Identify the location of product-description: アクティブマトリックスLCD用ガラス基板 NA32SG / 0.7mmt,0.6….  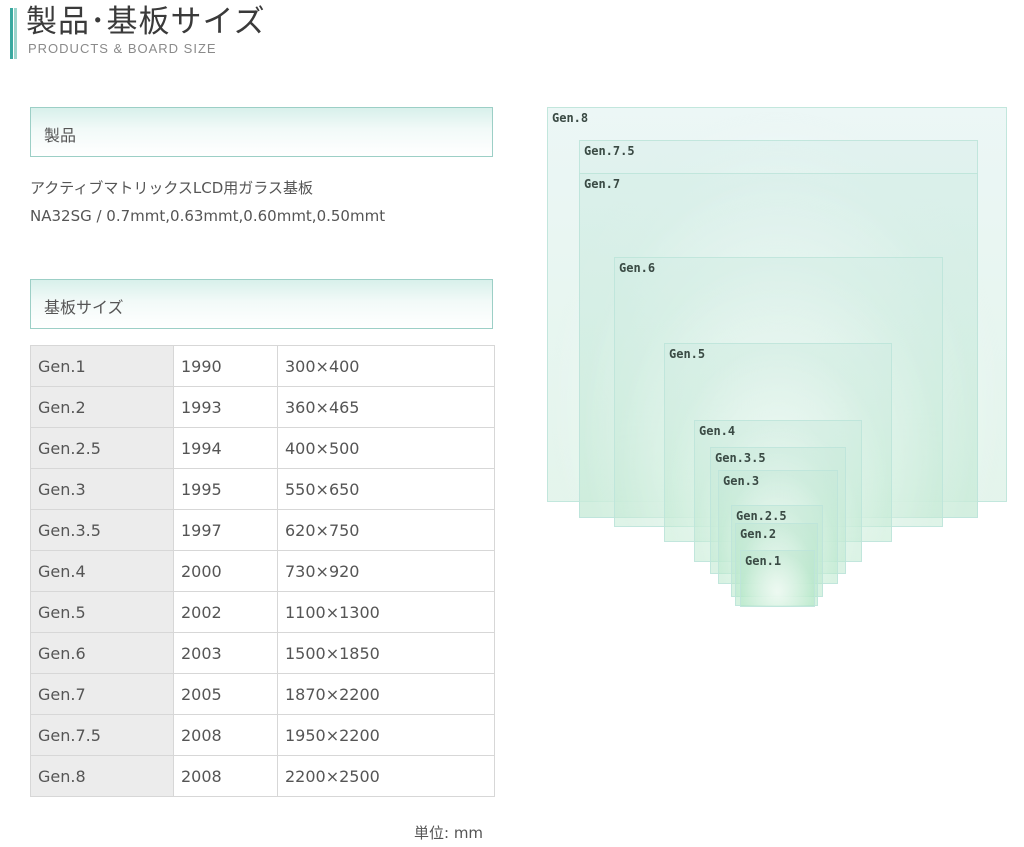
(207, 202).